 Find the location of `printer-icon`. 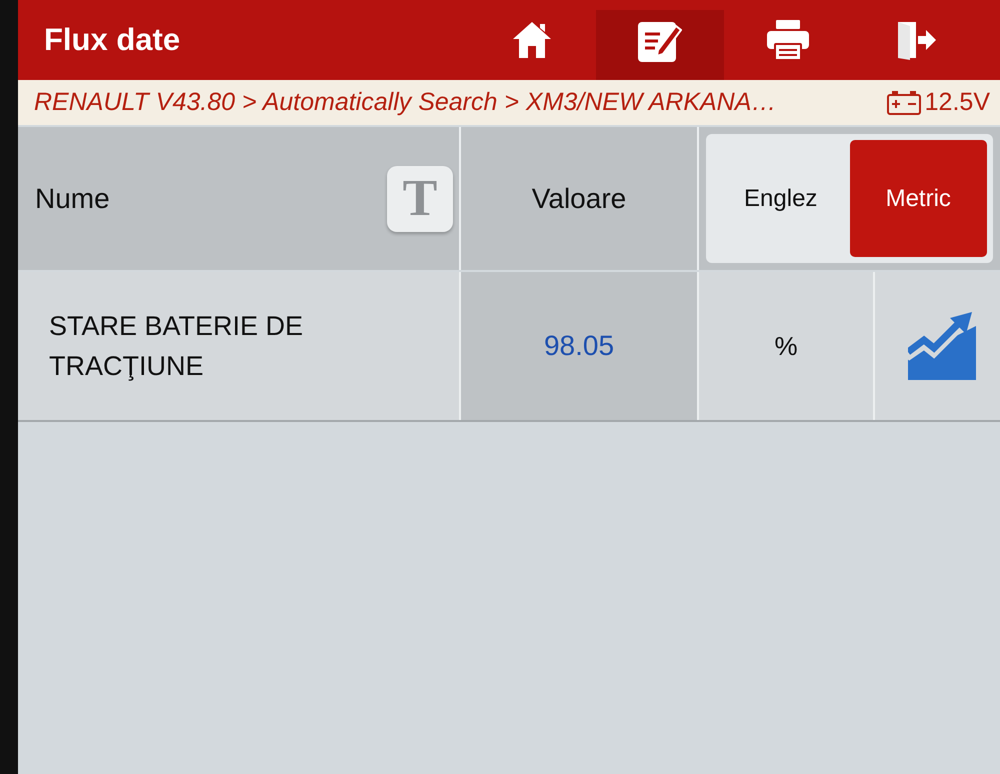

printer-icon is located at coordinates (788, 40).